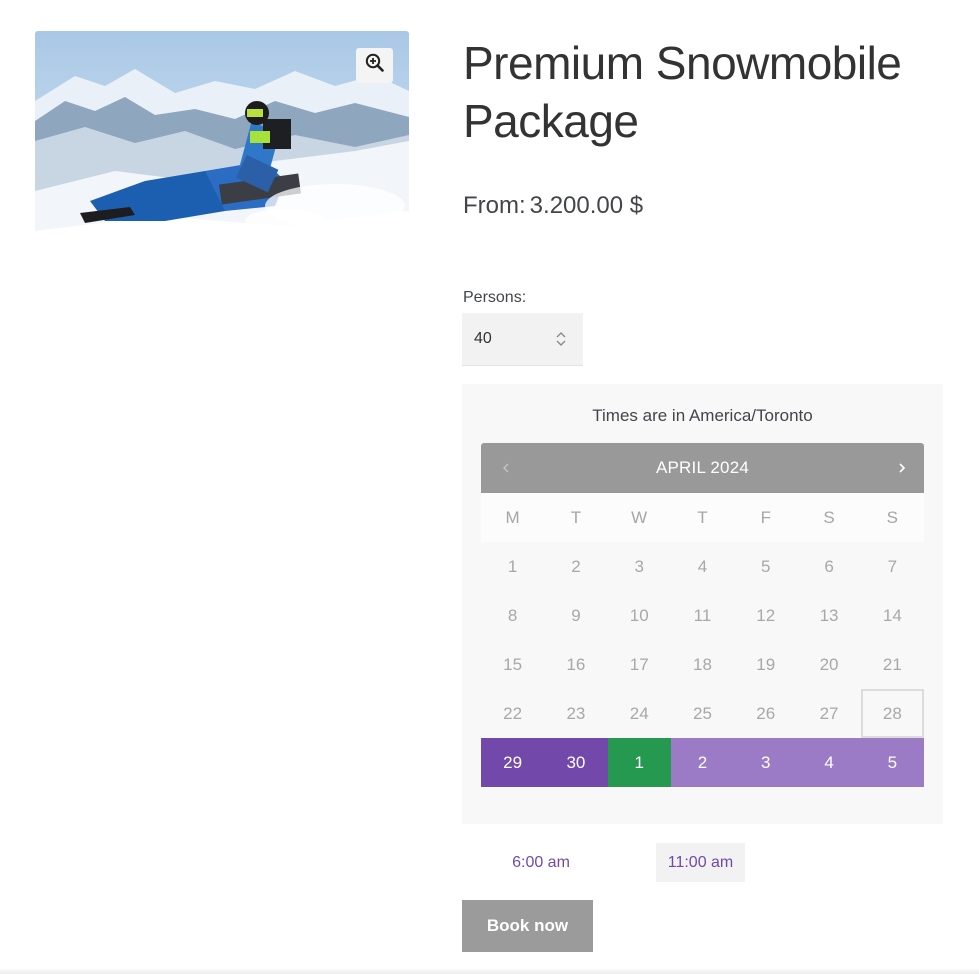 The width and height of the screenshot is (979, 974). I want to click on calendar-day: 4, so click(702, 566).